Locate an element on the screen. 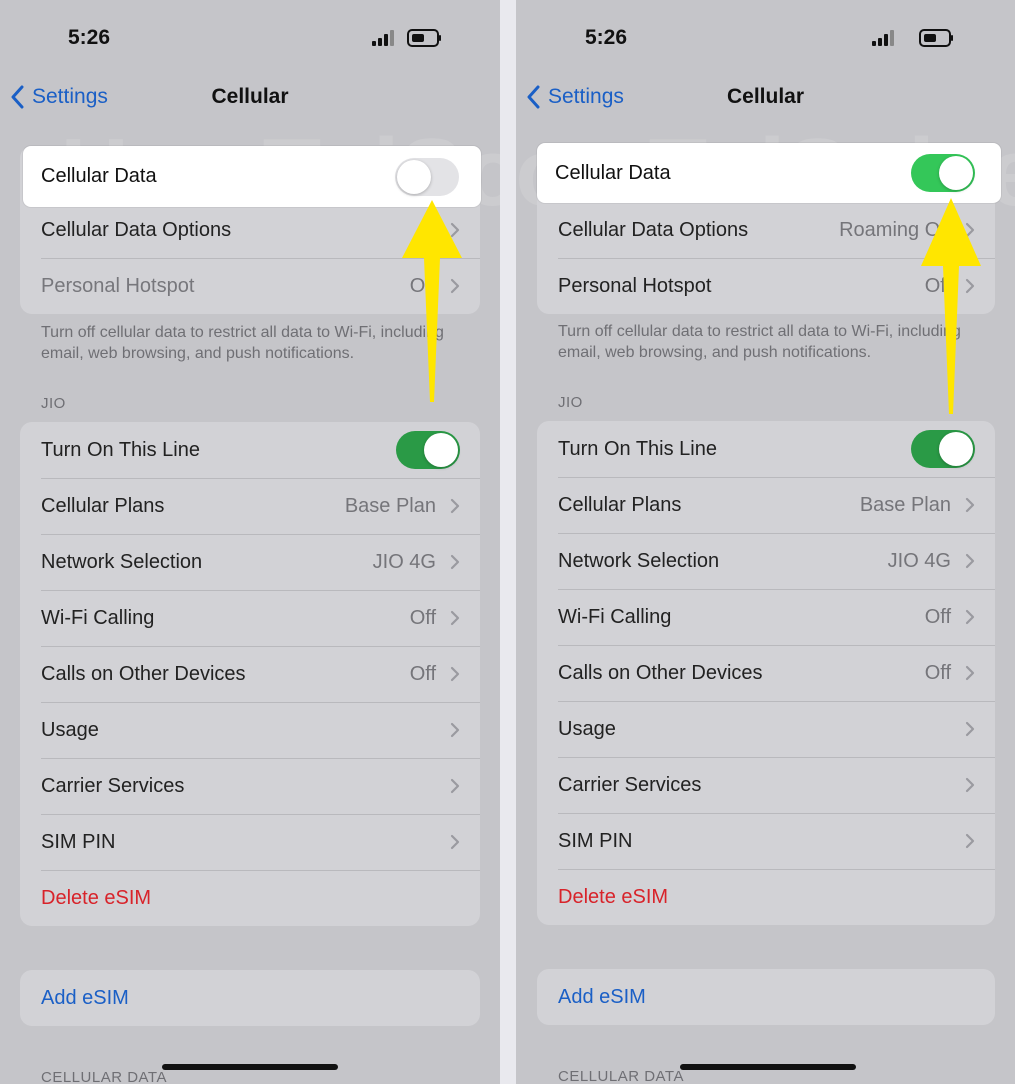  cellular-data-options-row: Cellular Data Options is located at coordinates (250, 230).